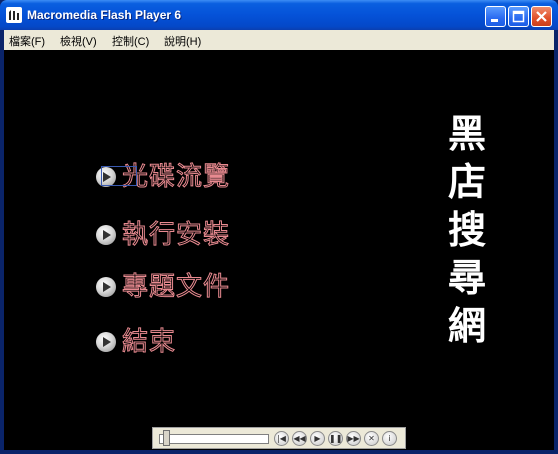 This screenshot has height=454, width=558. Describe the element at coordinates (166, 438) in the screenshot. I see `seek-thumb` at that location.